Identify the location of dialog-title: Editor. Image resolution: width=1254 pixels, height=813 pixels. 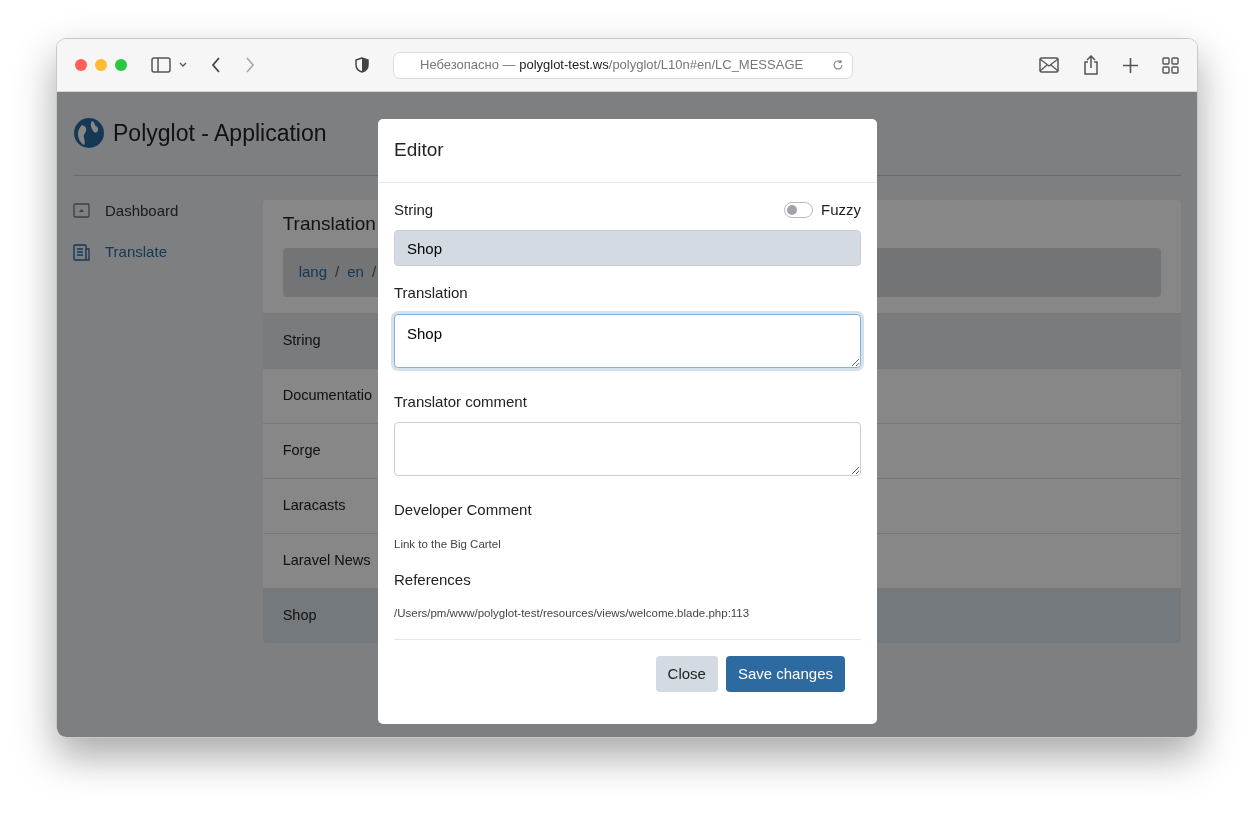
(627, 151).